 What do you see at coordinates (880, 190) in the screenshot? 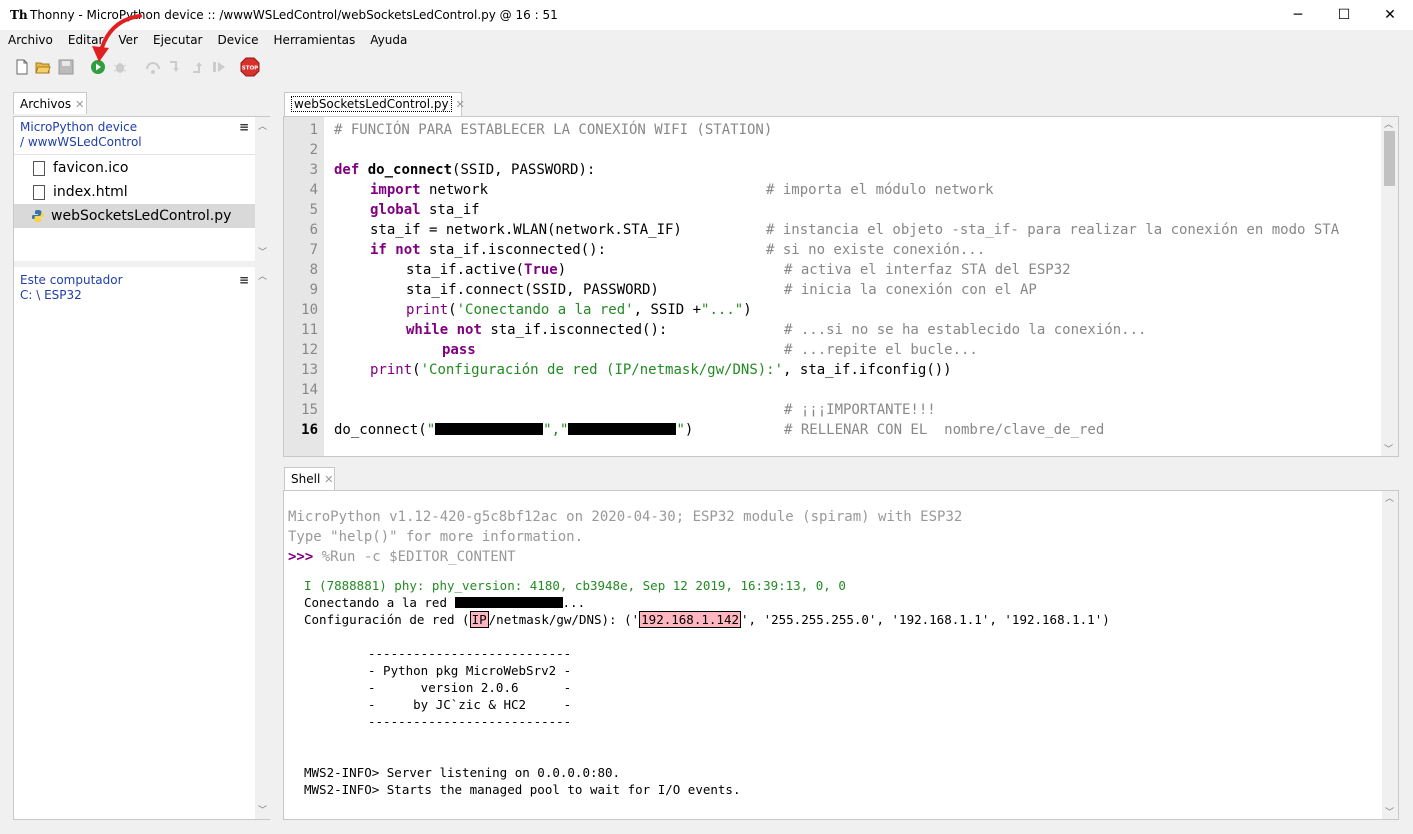
I see `code-comment-4: # importa el módulo network` at bounding box center [880, 190].